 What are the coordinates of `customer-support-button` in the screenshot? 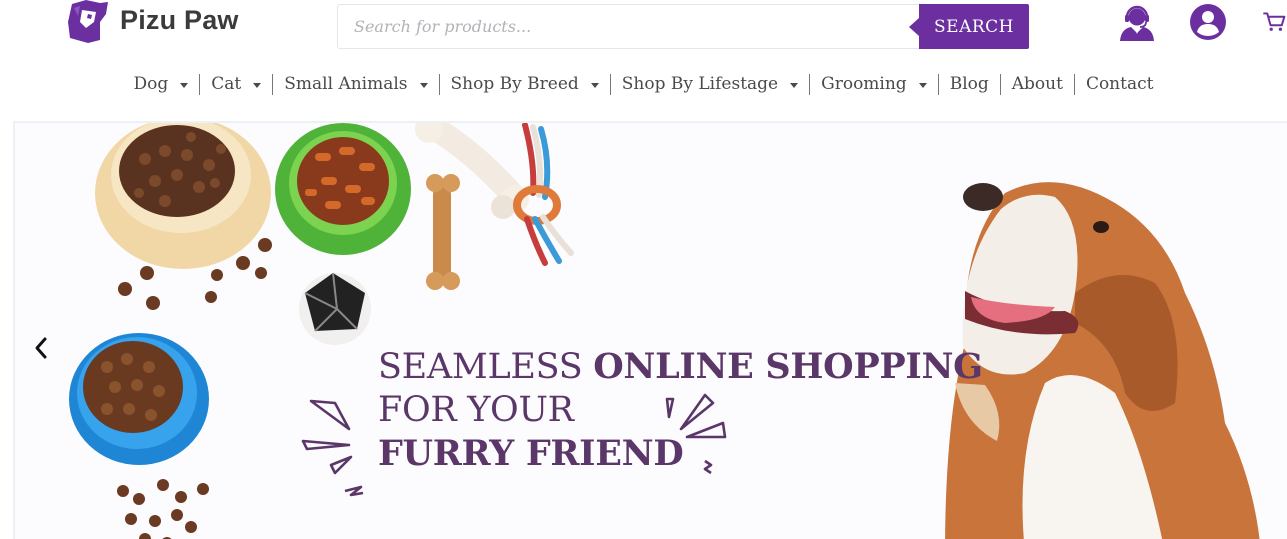 It's located at (1137, 22).